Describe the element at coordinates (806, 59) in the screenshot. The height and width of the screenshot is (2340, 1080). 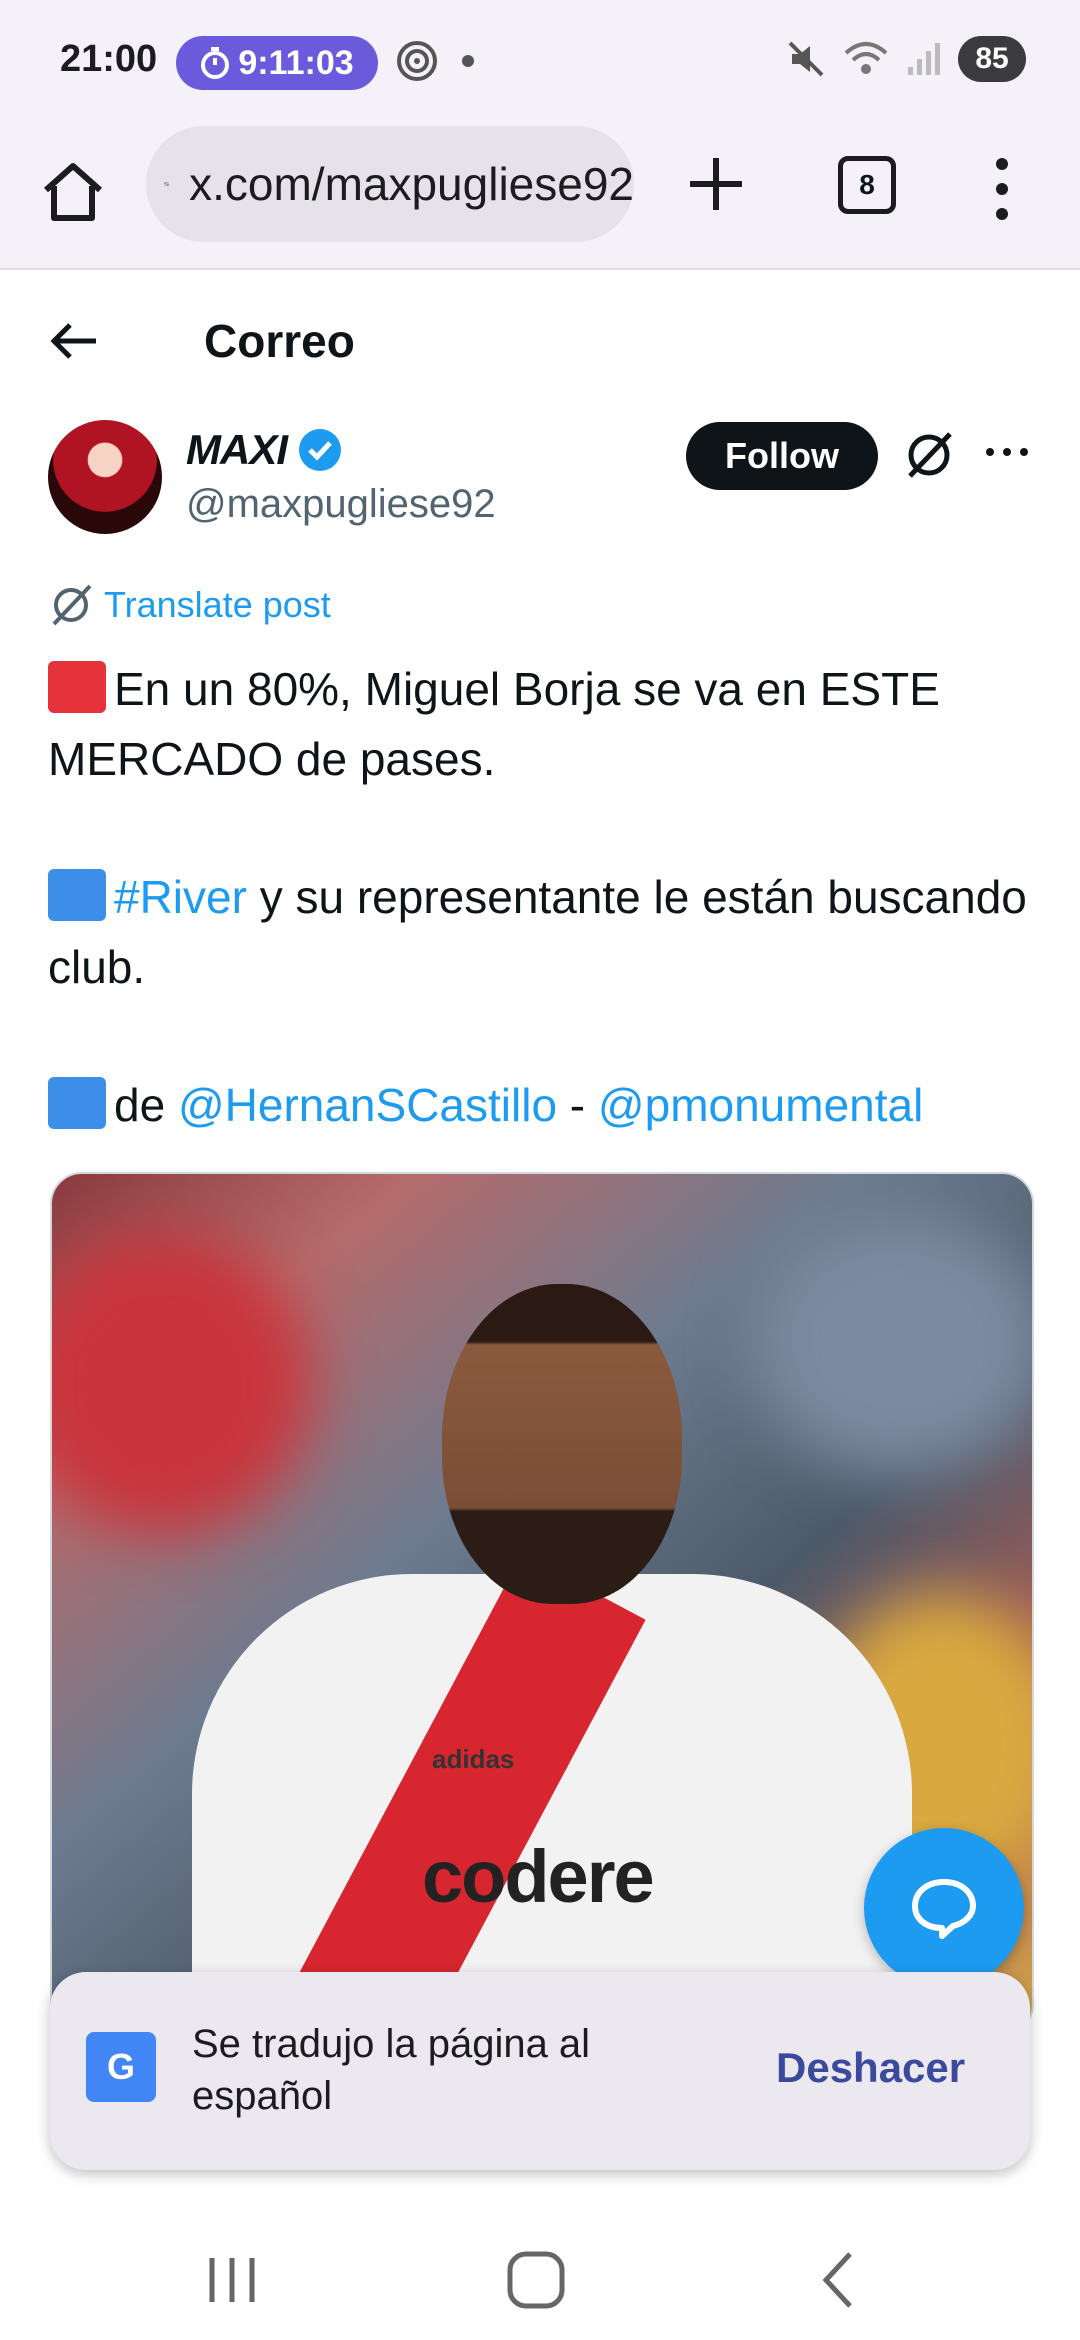
I see `mute-icon` at that location.